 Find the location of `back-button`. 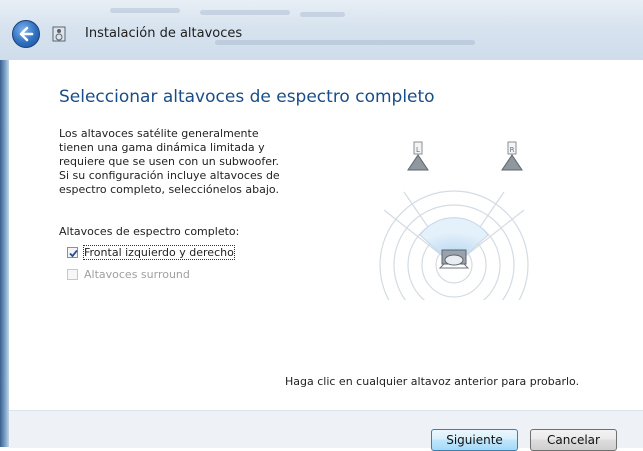

back-button is located at coordinates (26, 34).